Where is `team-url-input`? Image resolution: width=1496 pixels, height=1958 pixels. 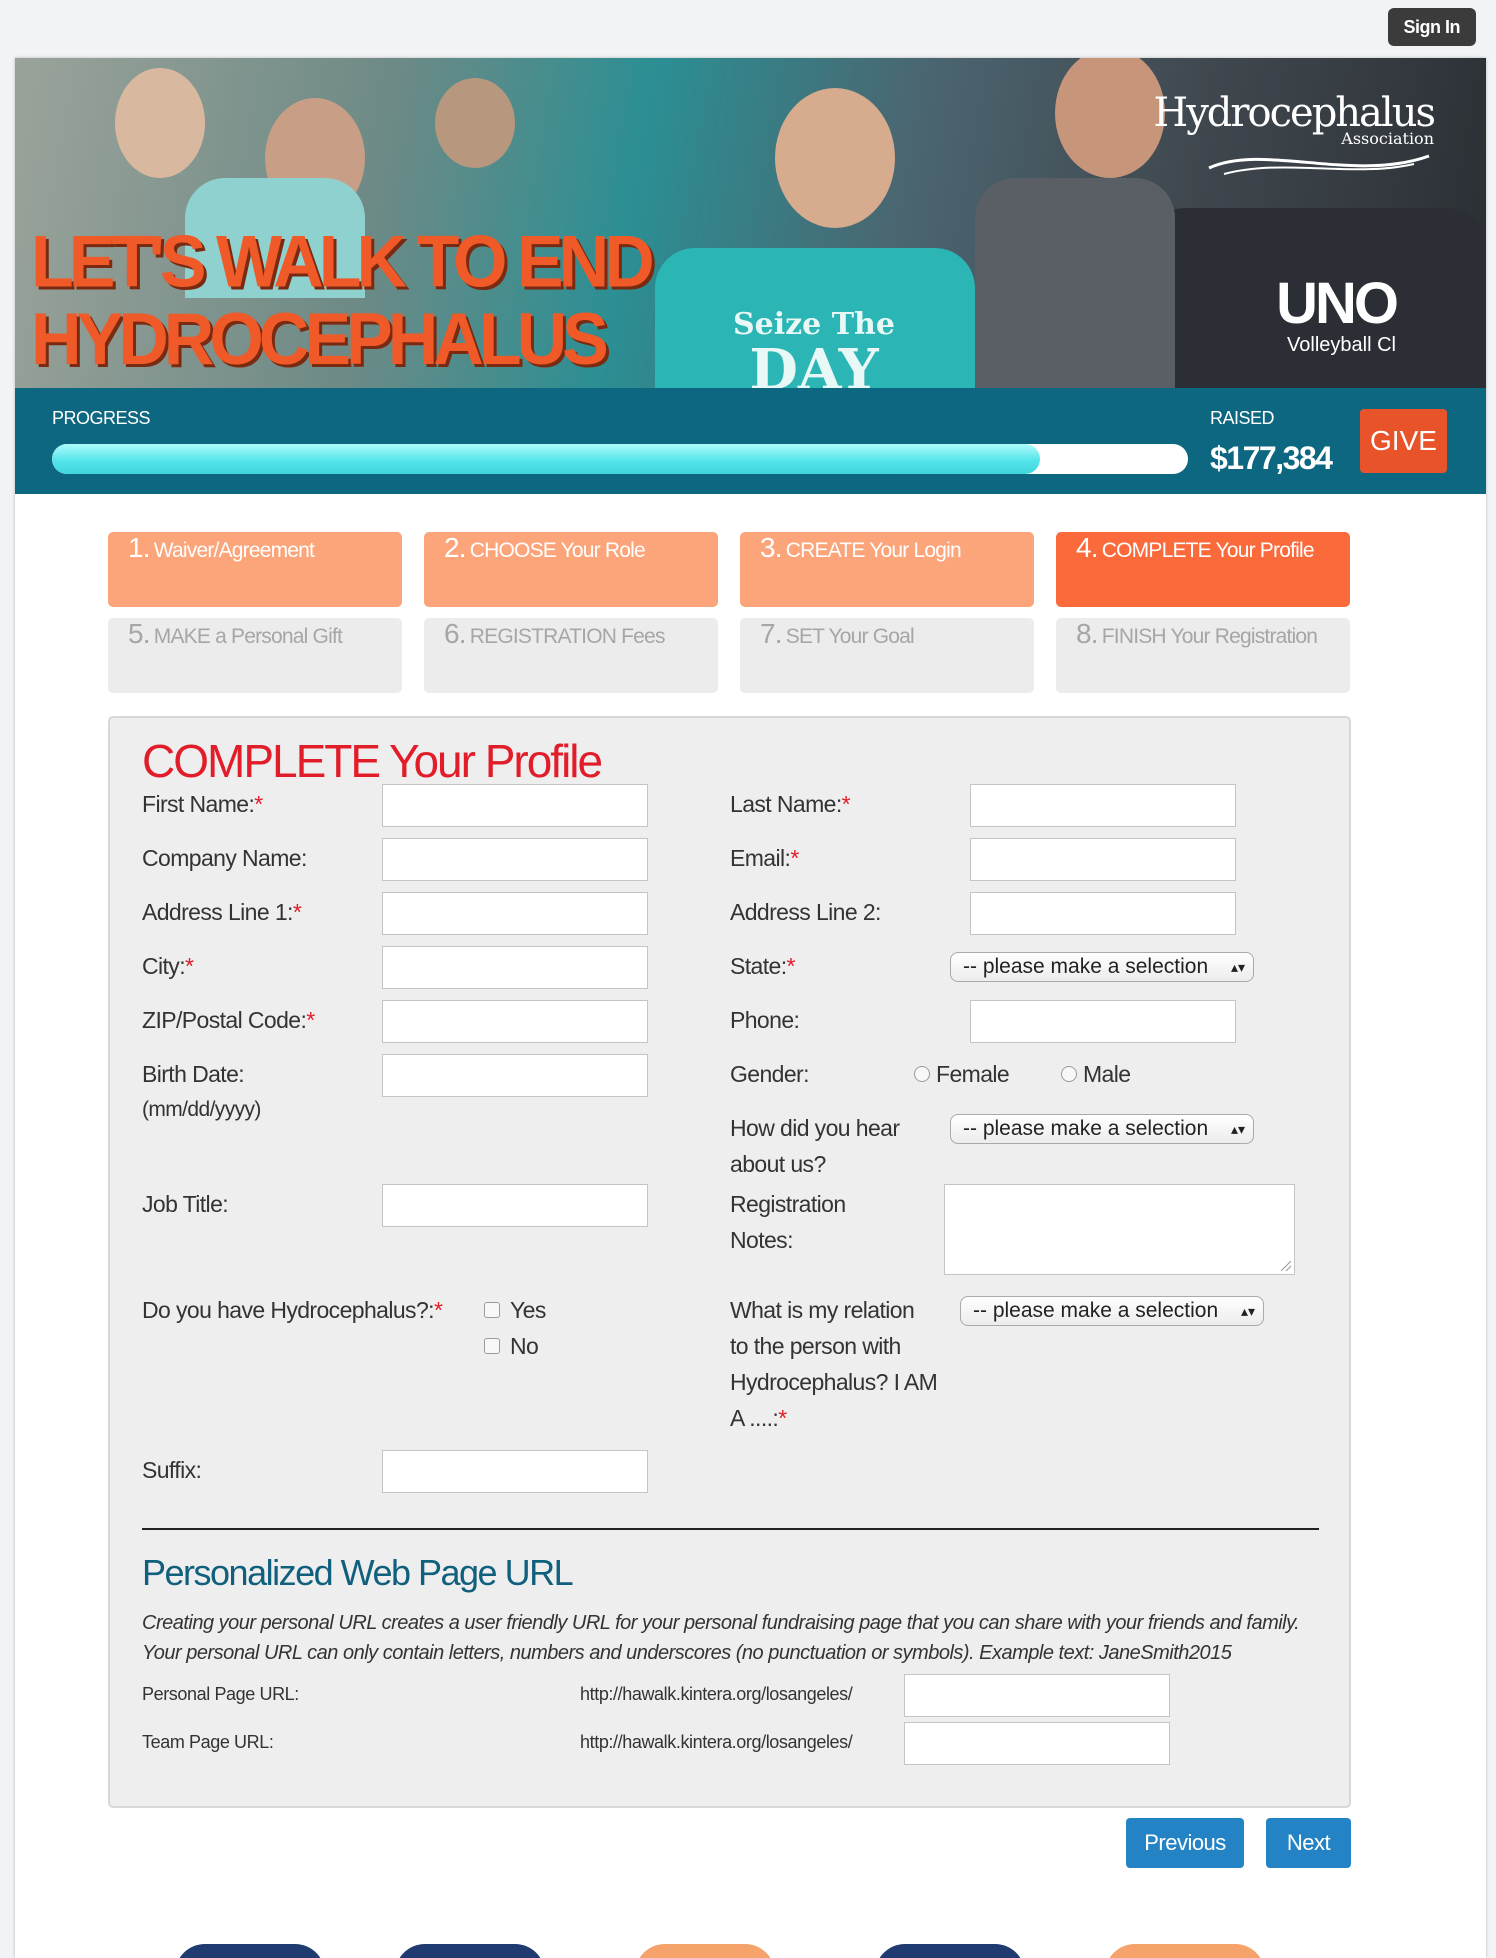
team-url-input is located at coordinates (1037, 1743).